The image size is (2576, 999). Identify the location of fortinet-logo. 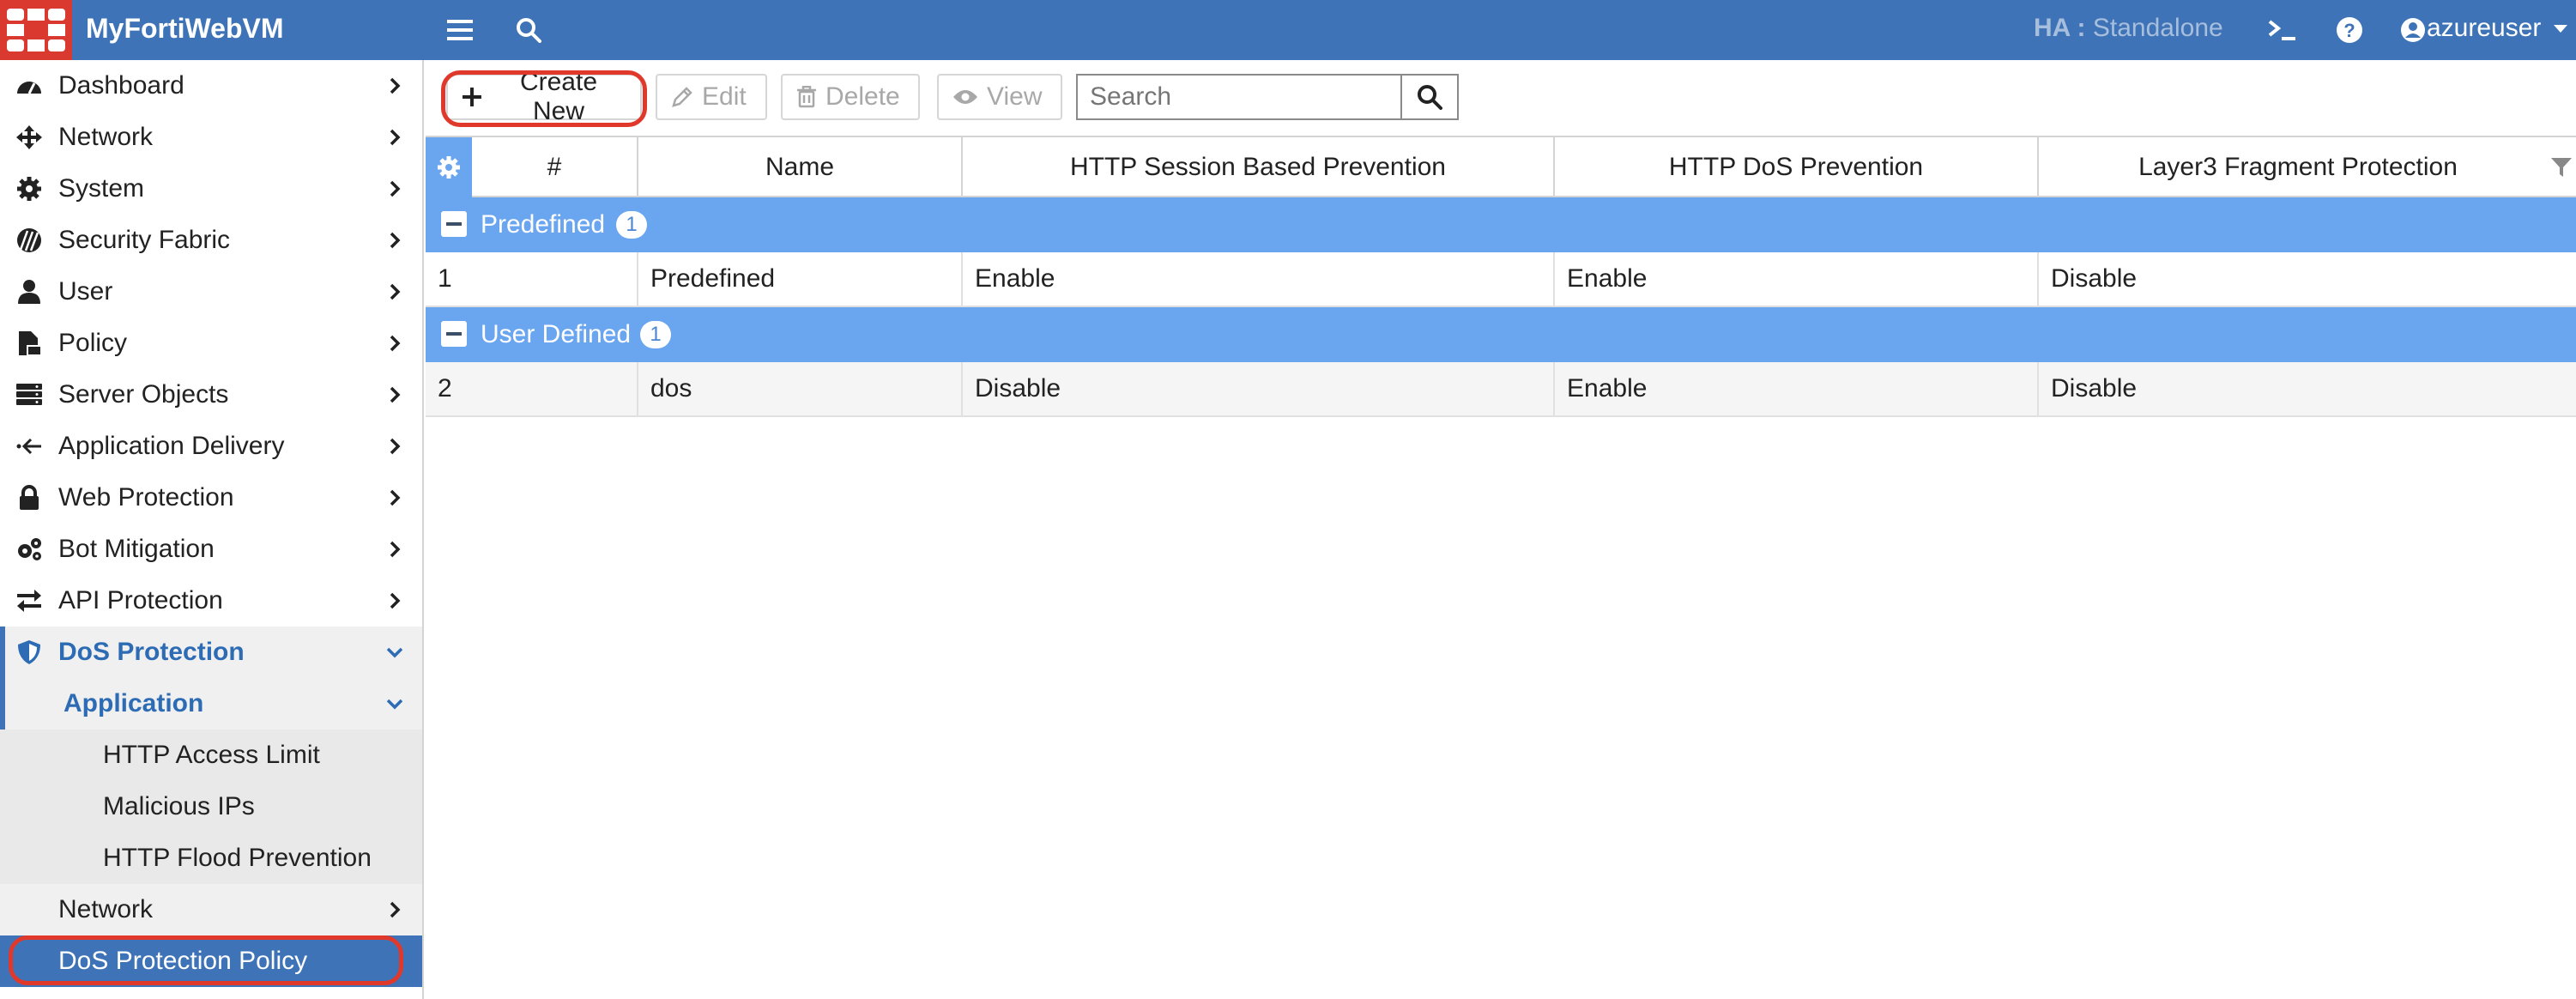
(36, 30).